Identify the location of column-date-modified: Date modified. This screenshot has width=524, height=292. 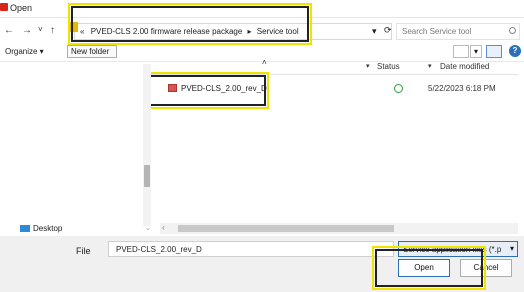
(464, 66).